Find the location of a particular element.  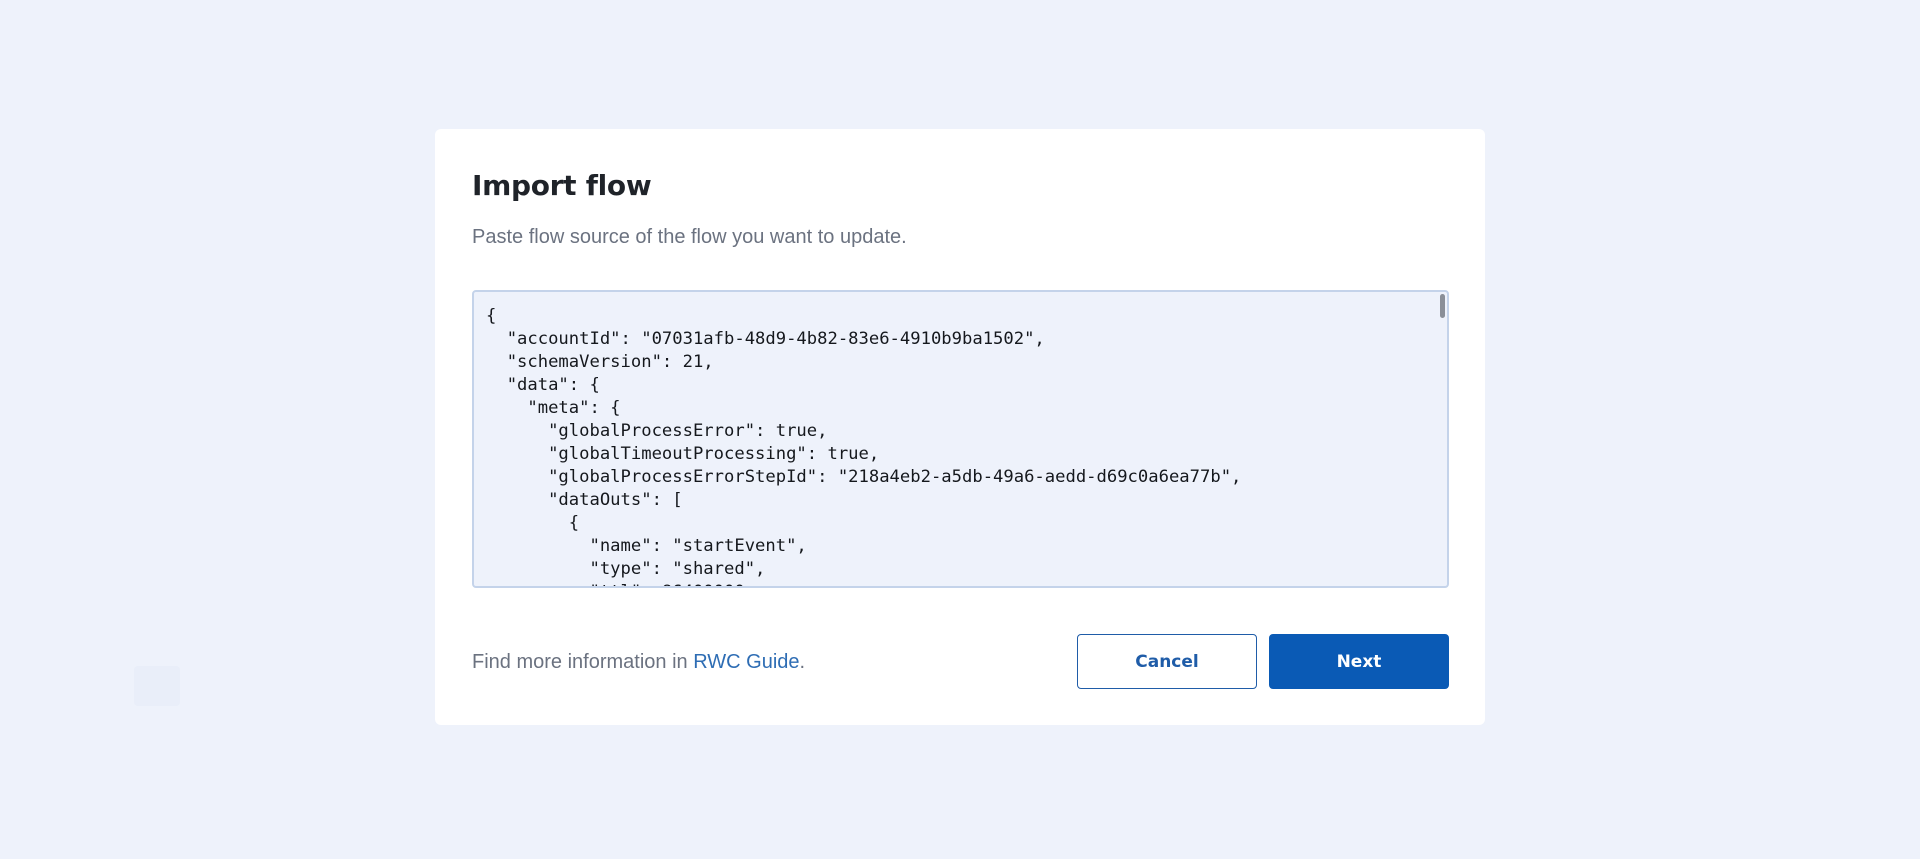

help-text: Find more information in RWC Guide. is located at coordinates (638, 662).